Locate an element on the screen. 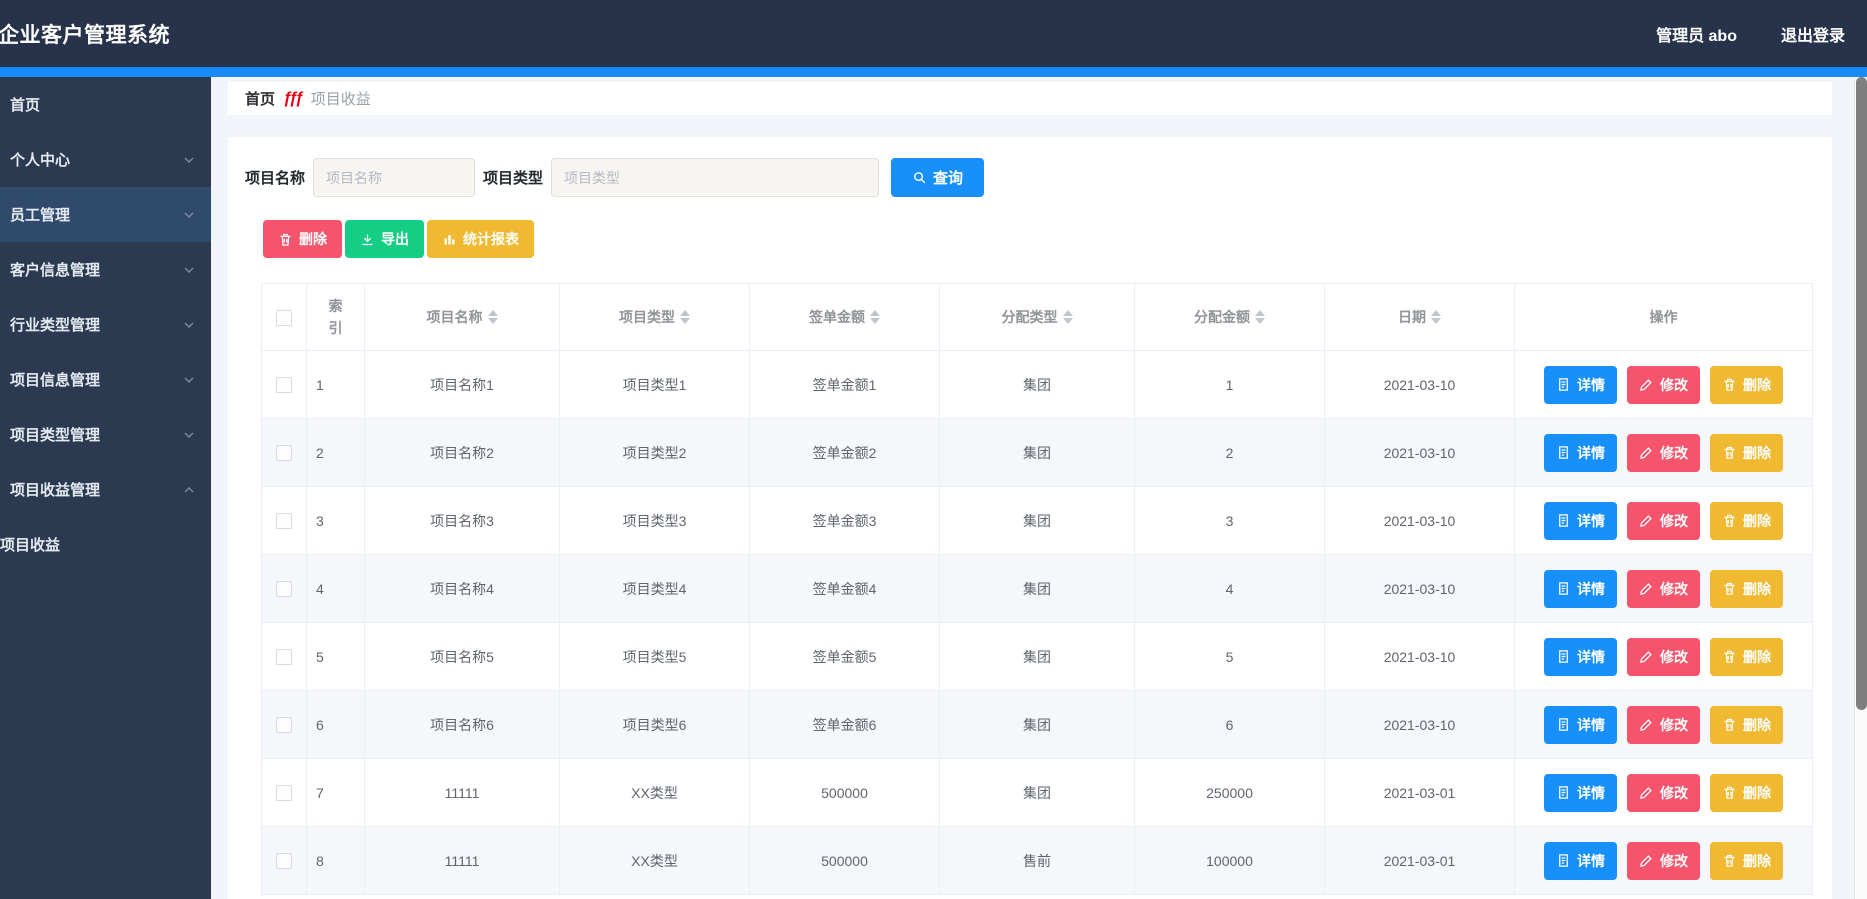 Image resolution: width=1867 pixels, height=899 pixels. sidebar-item-personal-center: 个人中心 is located at coordinates (105, 159).